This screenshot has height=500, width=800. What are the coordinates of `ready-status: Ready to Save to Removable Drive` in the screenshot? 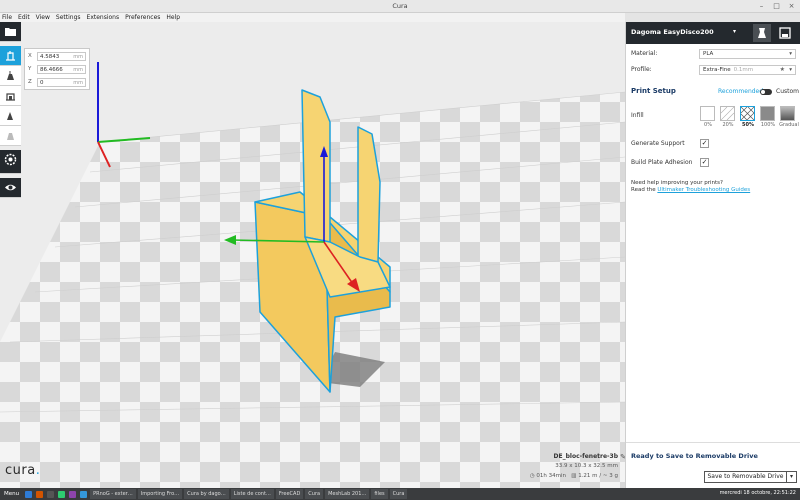 It's located at (694, 456).